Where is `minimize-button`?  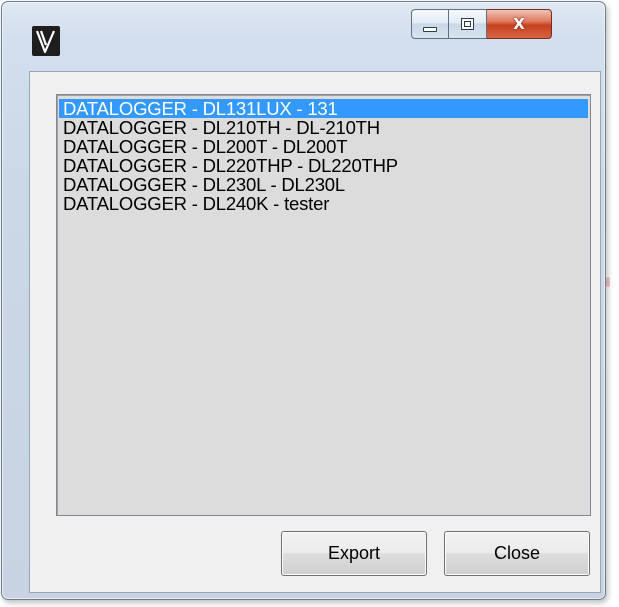
minimize-button is located at coordinates (430, 24).